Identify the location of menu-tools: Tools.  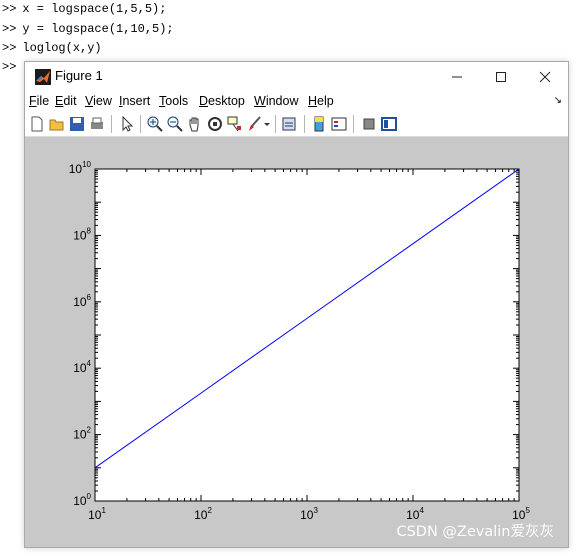
(173, 101).